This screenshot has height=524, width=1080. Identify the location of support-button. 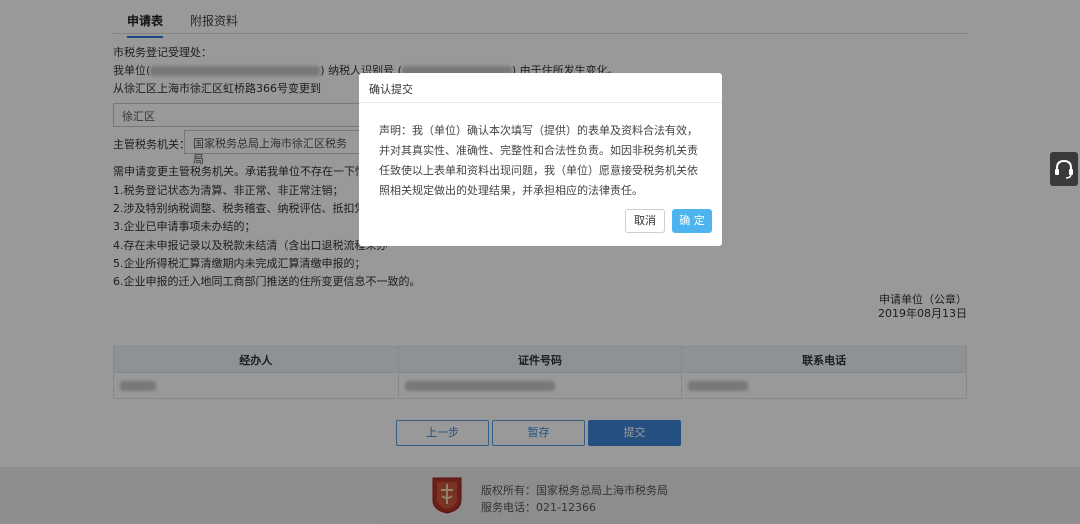
(1064, 169).